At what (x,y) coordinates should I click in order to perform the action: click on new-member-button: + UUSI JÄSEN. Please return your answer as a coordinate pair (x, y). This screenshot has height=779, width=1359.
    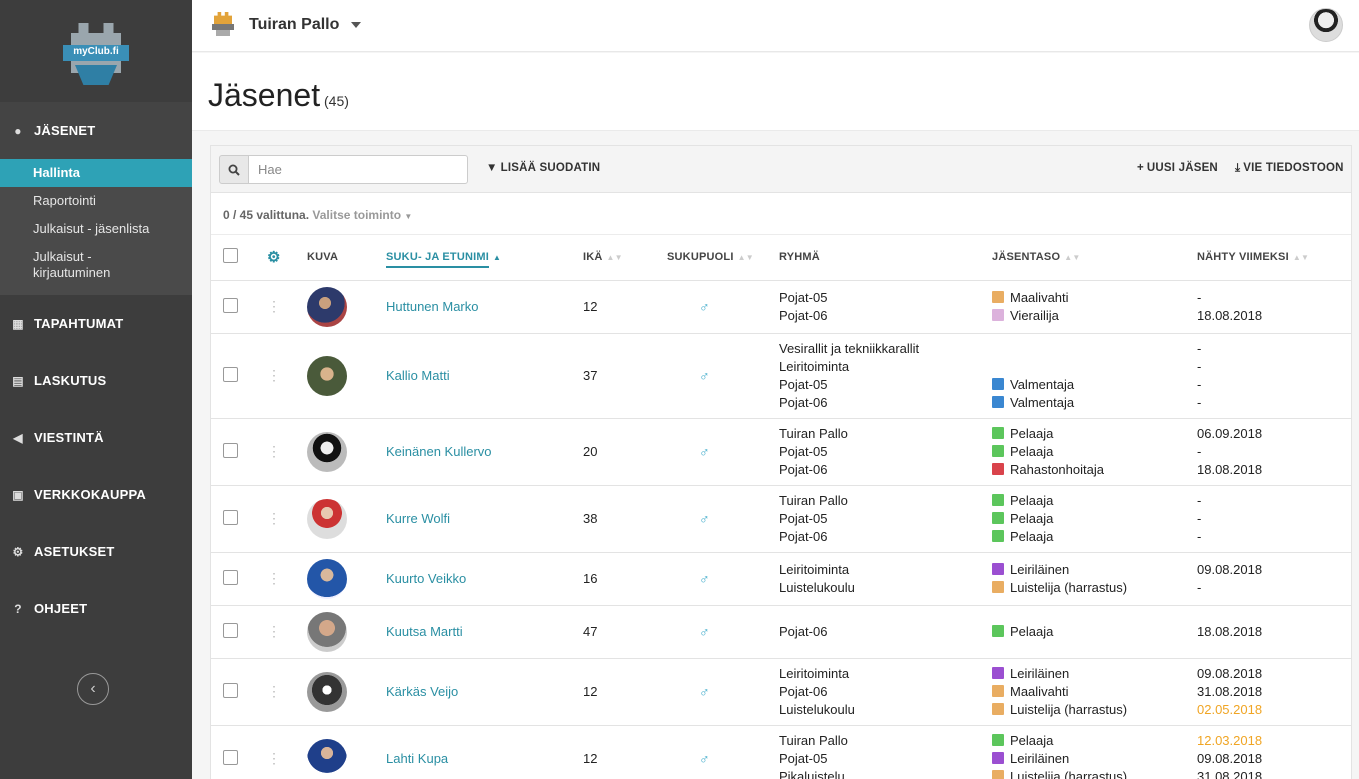
    Looking at the image, I should click on (1177, 168).